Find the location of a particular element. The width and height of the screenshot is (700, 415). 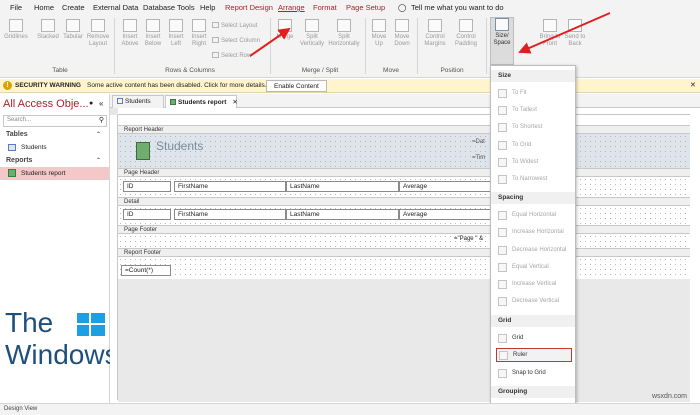

arrow-to-size-space is located at coordinates (564, 33).